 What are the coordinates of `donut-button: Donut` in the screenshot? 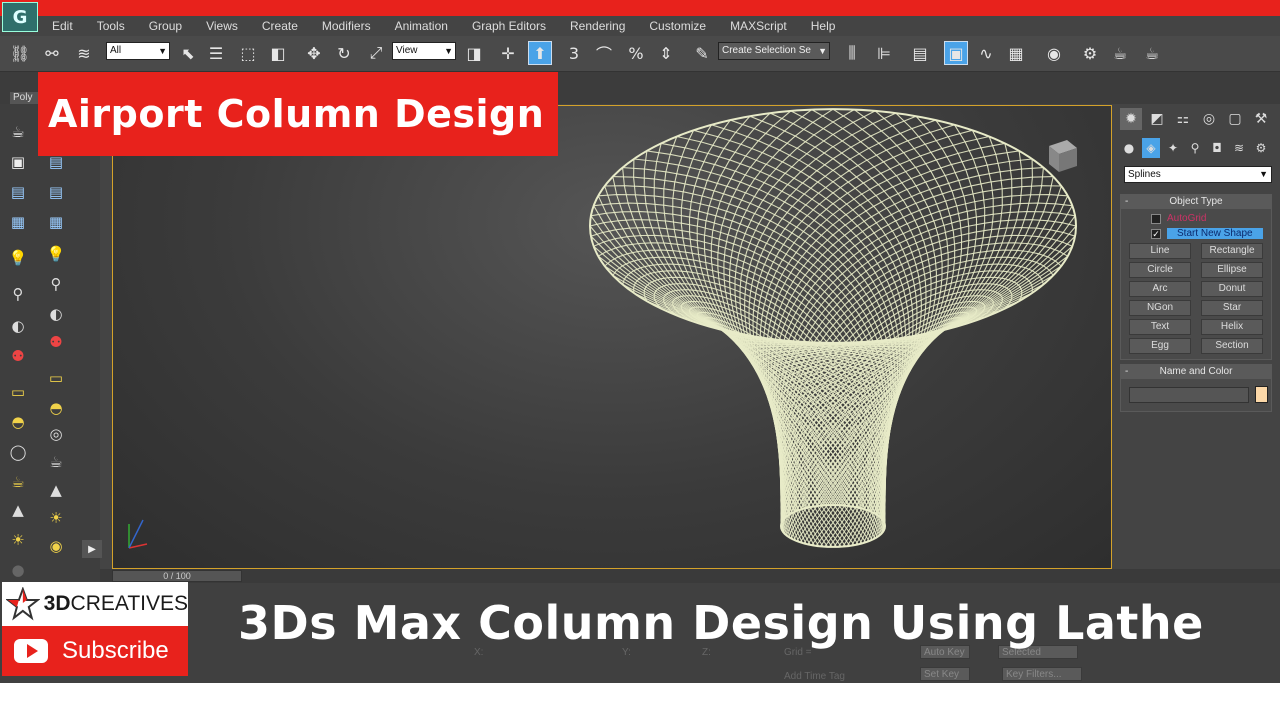 It's located at (1232, 289).